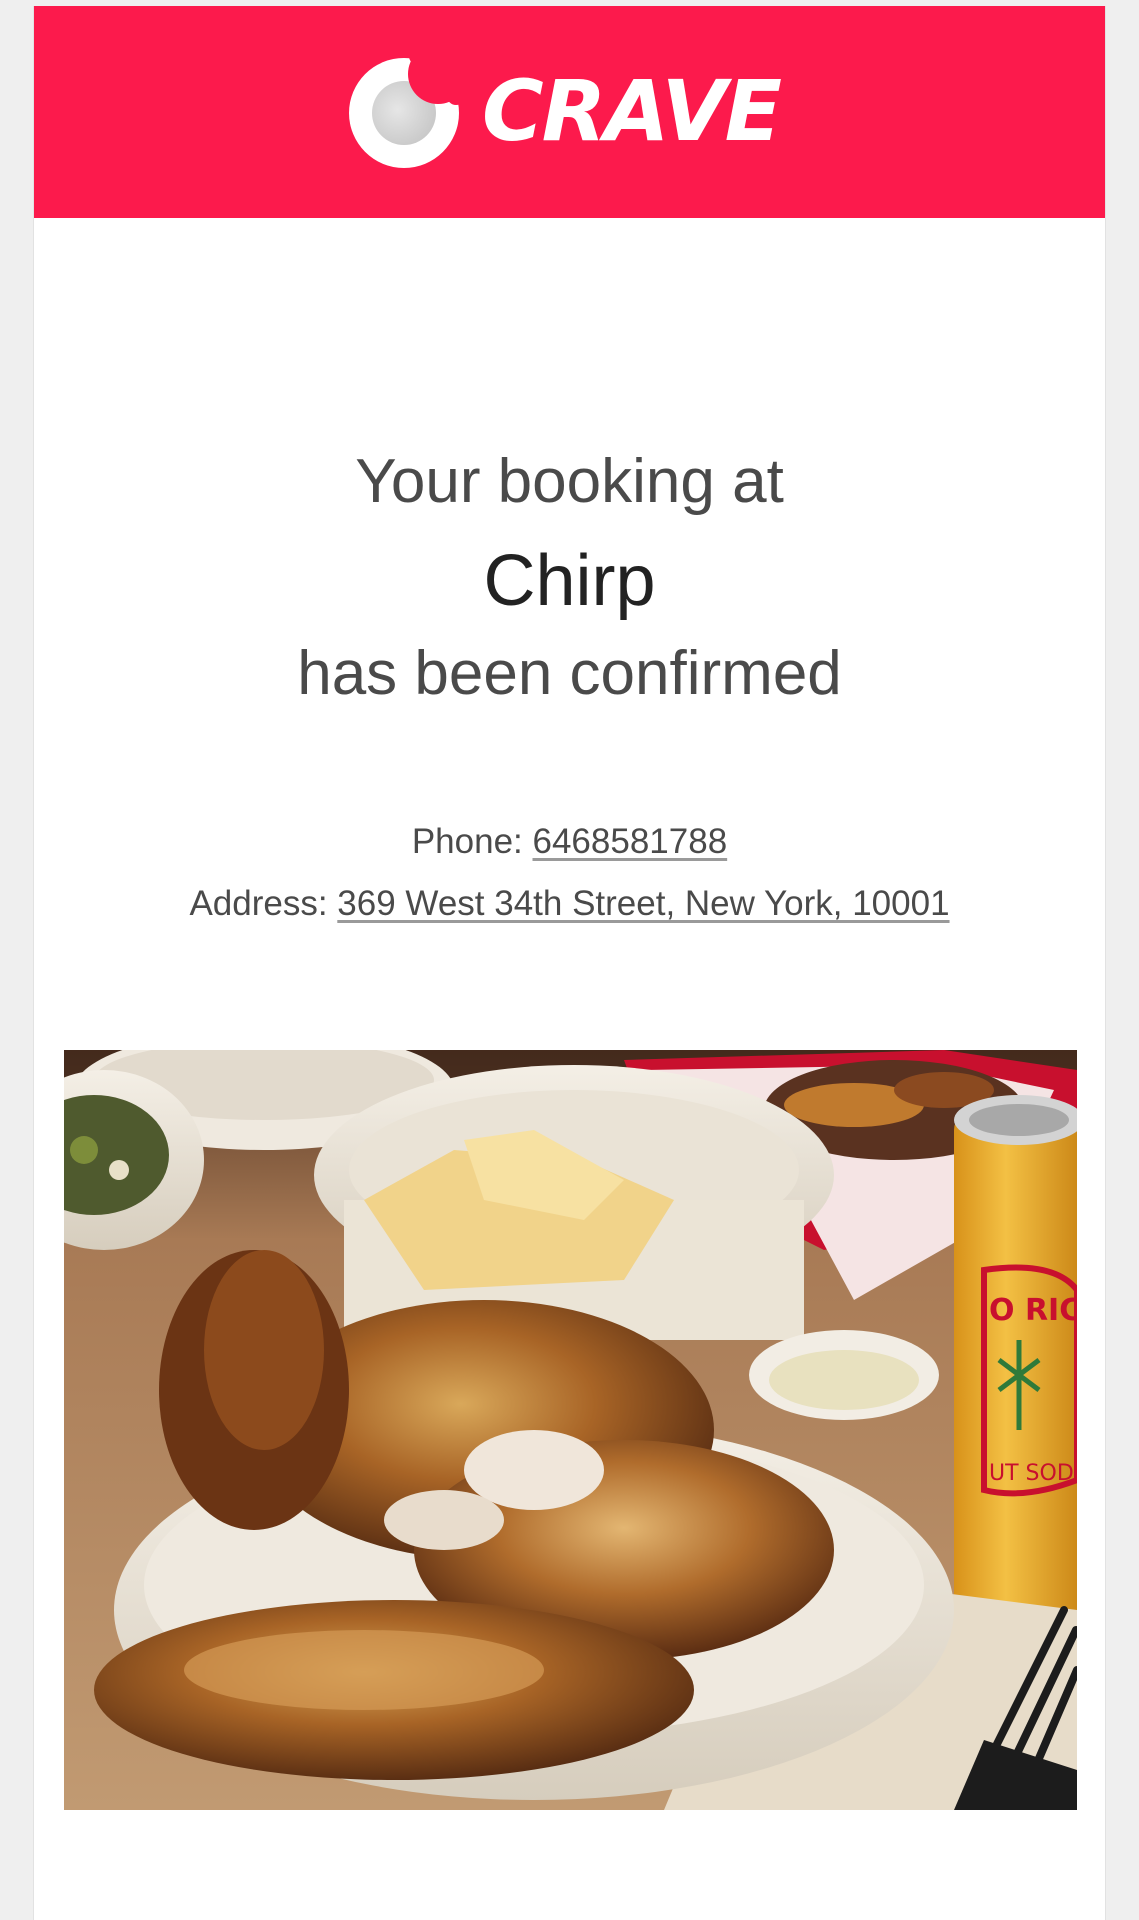  I want to click on restaurant-name: Chirp, so click(569, 581).